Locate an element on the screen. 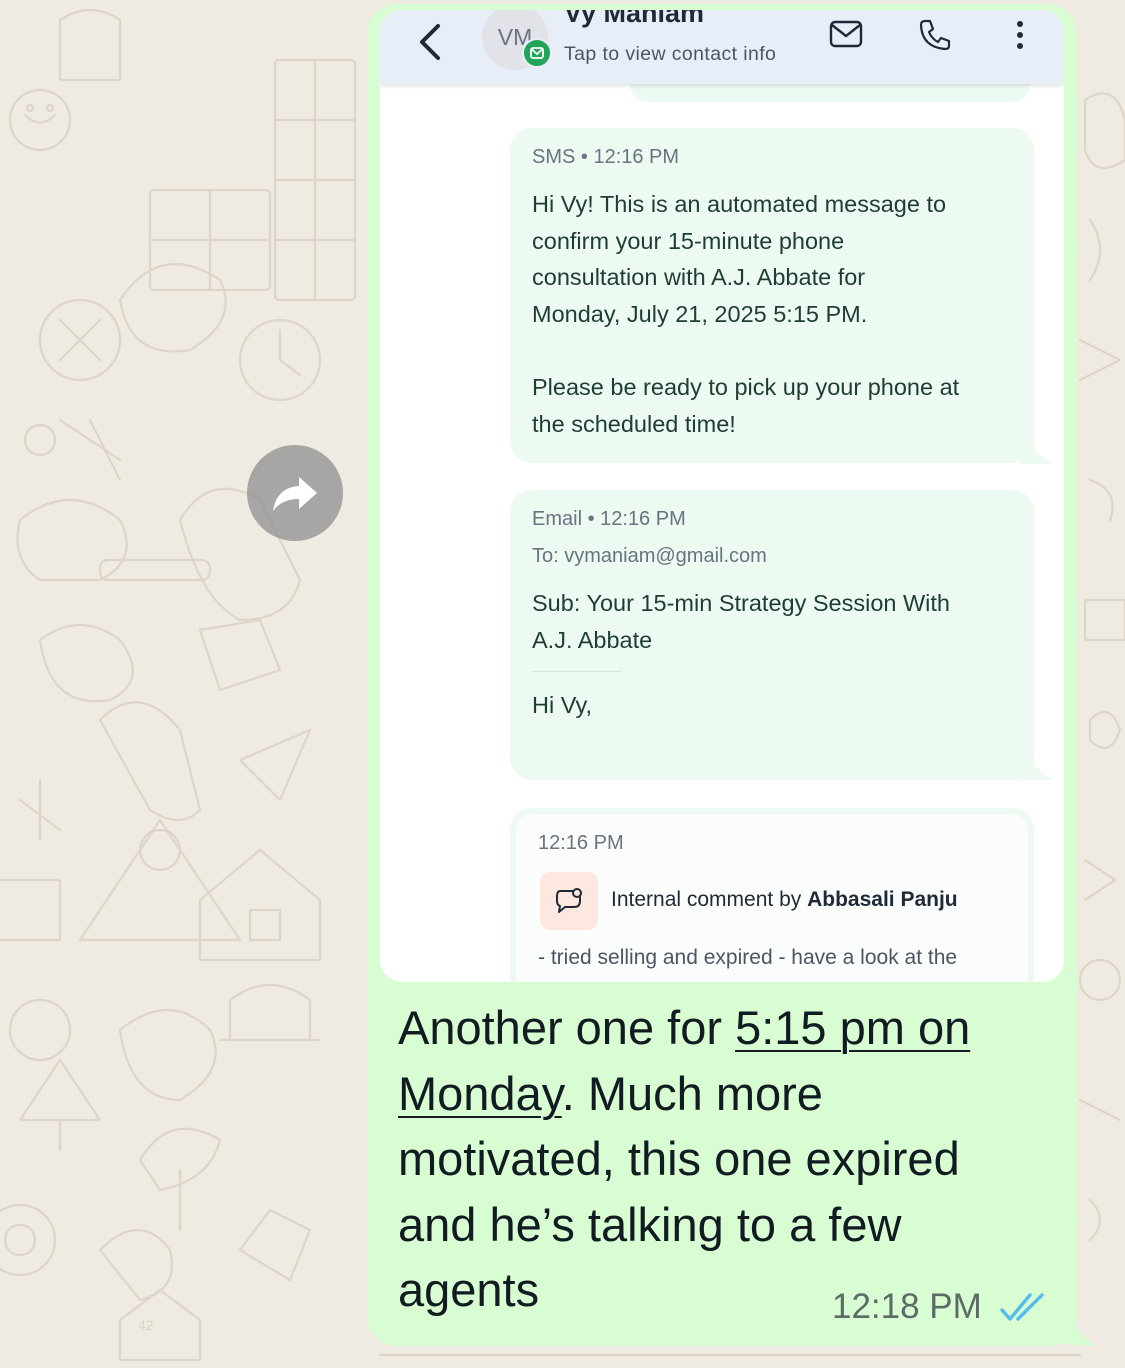 Image resolution: width=1125 pixels, height=1368 pixels. sms-card-tail is located at coordinates (1037, 452).